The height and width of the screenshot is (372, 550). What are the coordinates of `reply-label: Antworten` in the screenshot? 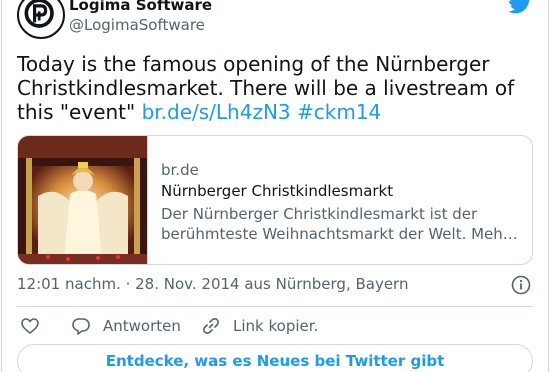 It's located at (142, 326).